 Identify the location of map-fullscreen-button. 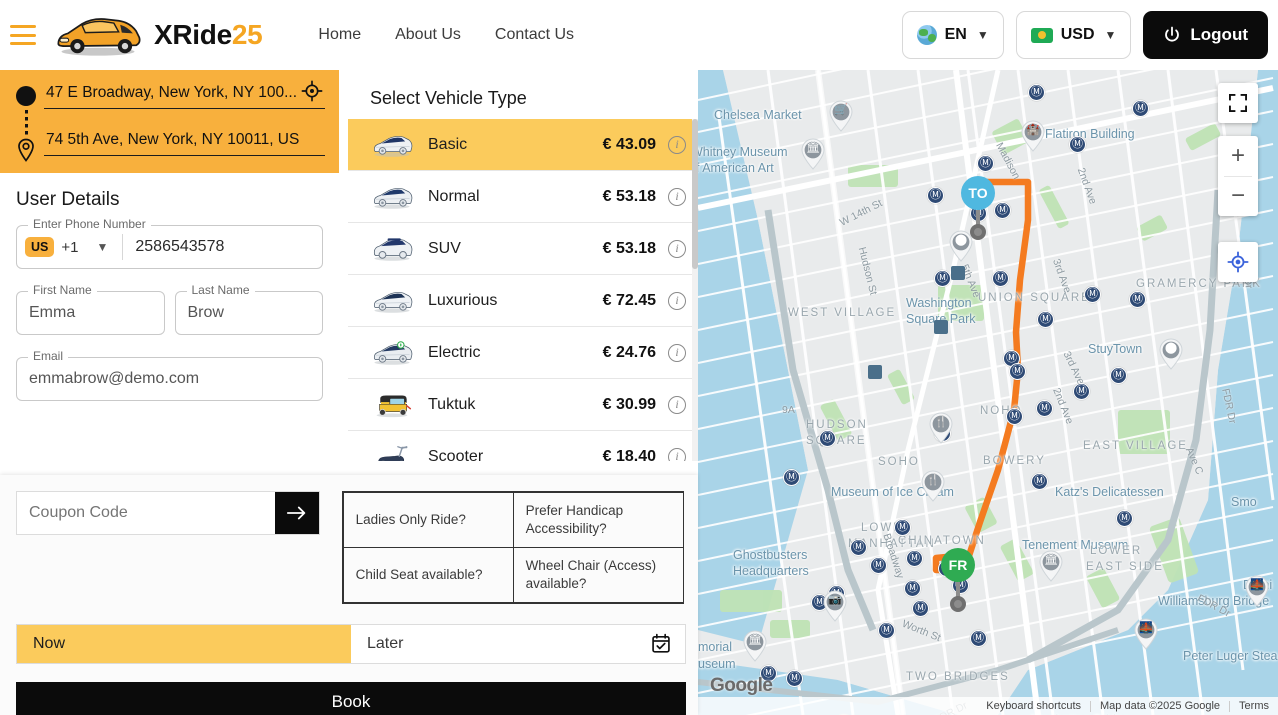
(1238, 103).